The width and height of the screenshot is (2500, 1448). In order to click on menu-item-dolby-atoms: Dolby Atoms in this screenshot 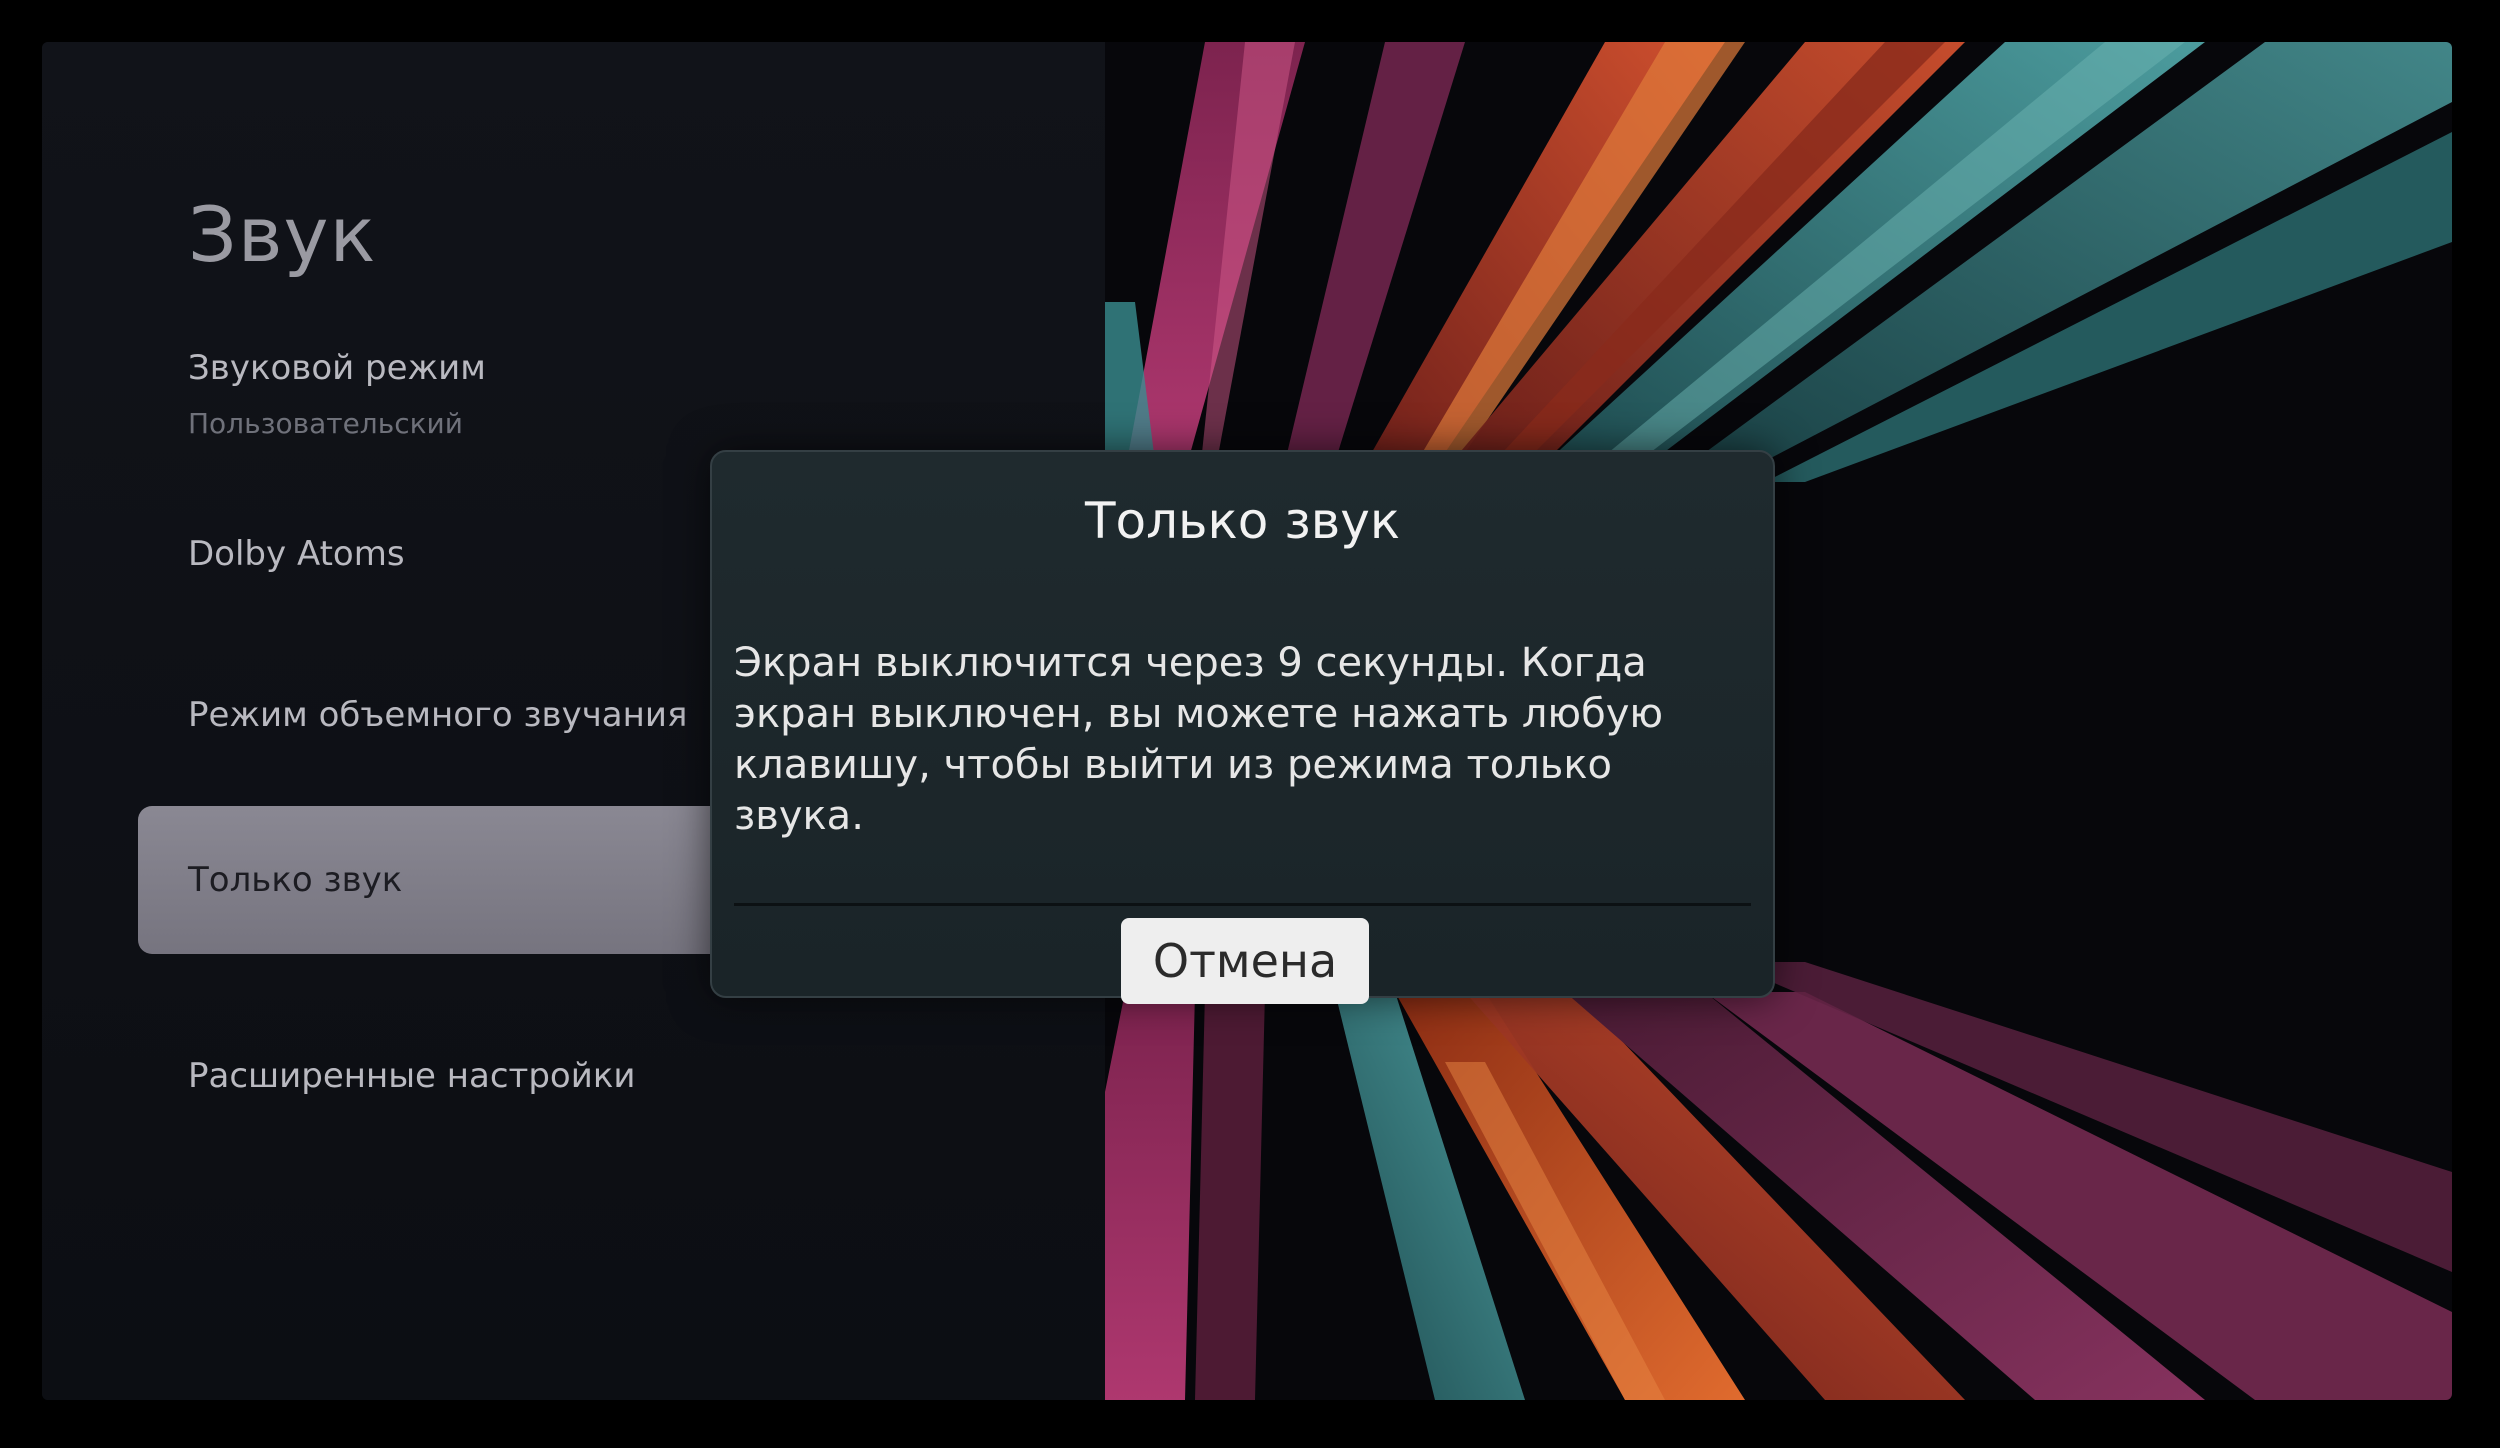, I will do `click(296, 554)`.